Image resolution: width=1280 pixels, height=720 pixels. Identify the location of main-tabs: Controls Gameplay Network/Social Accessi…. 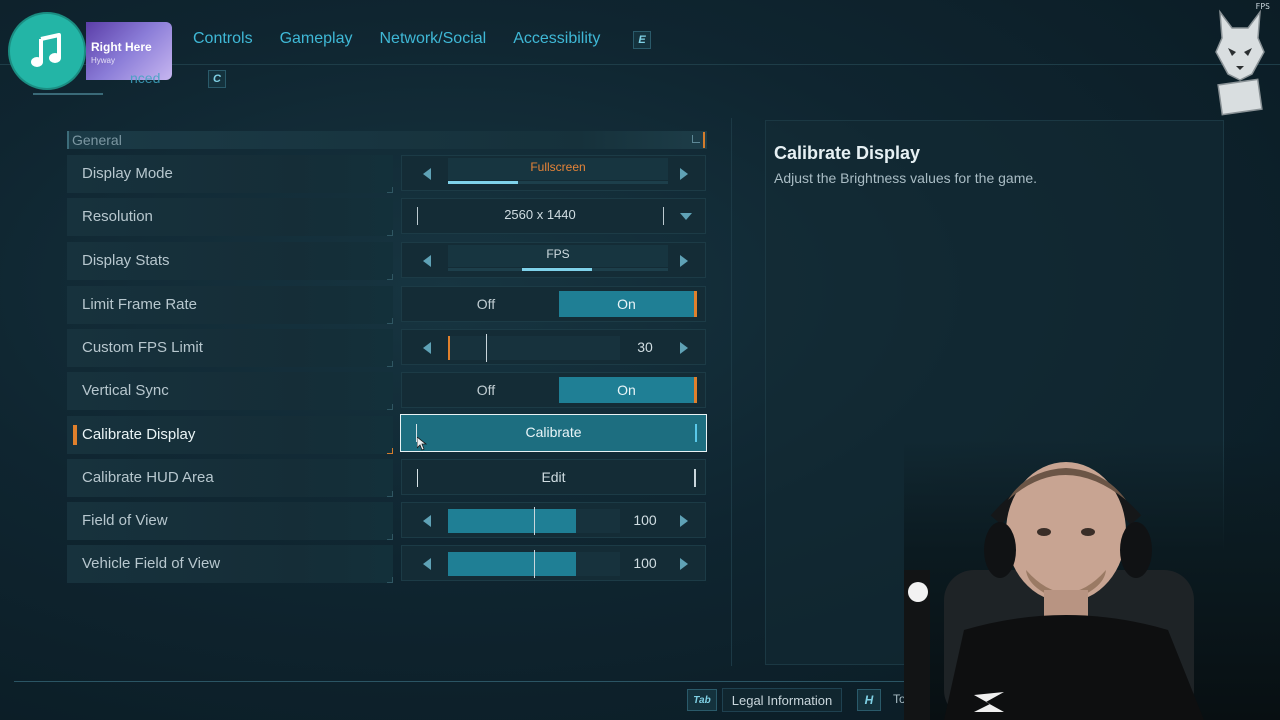
(396, 39).